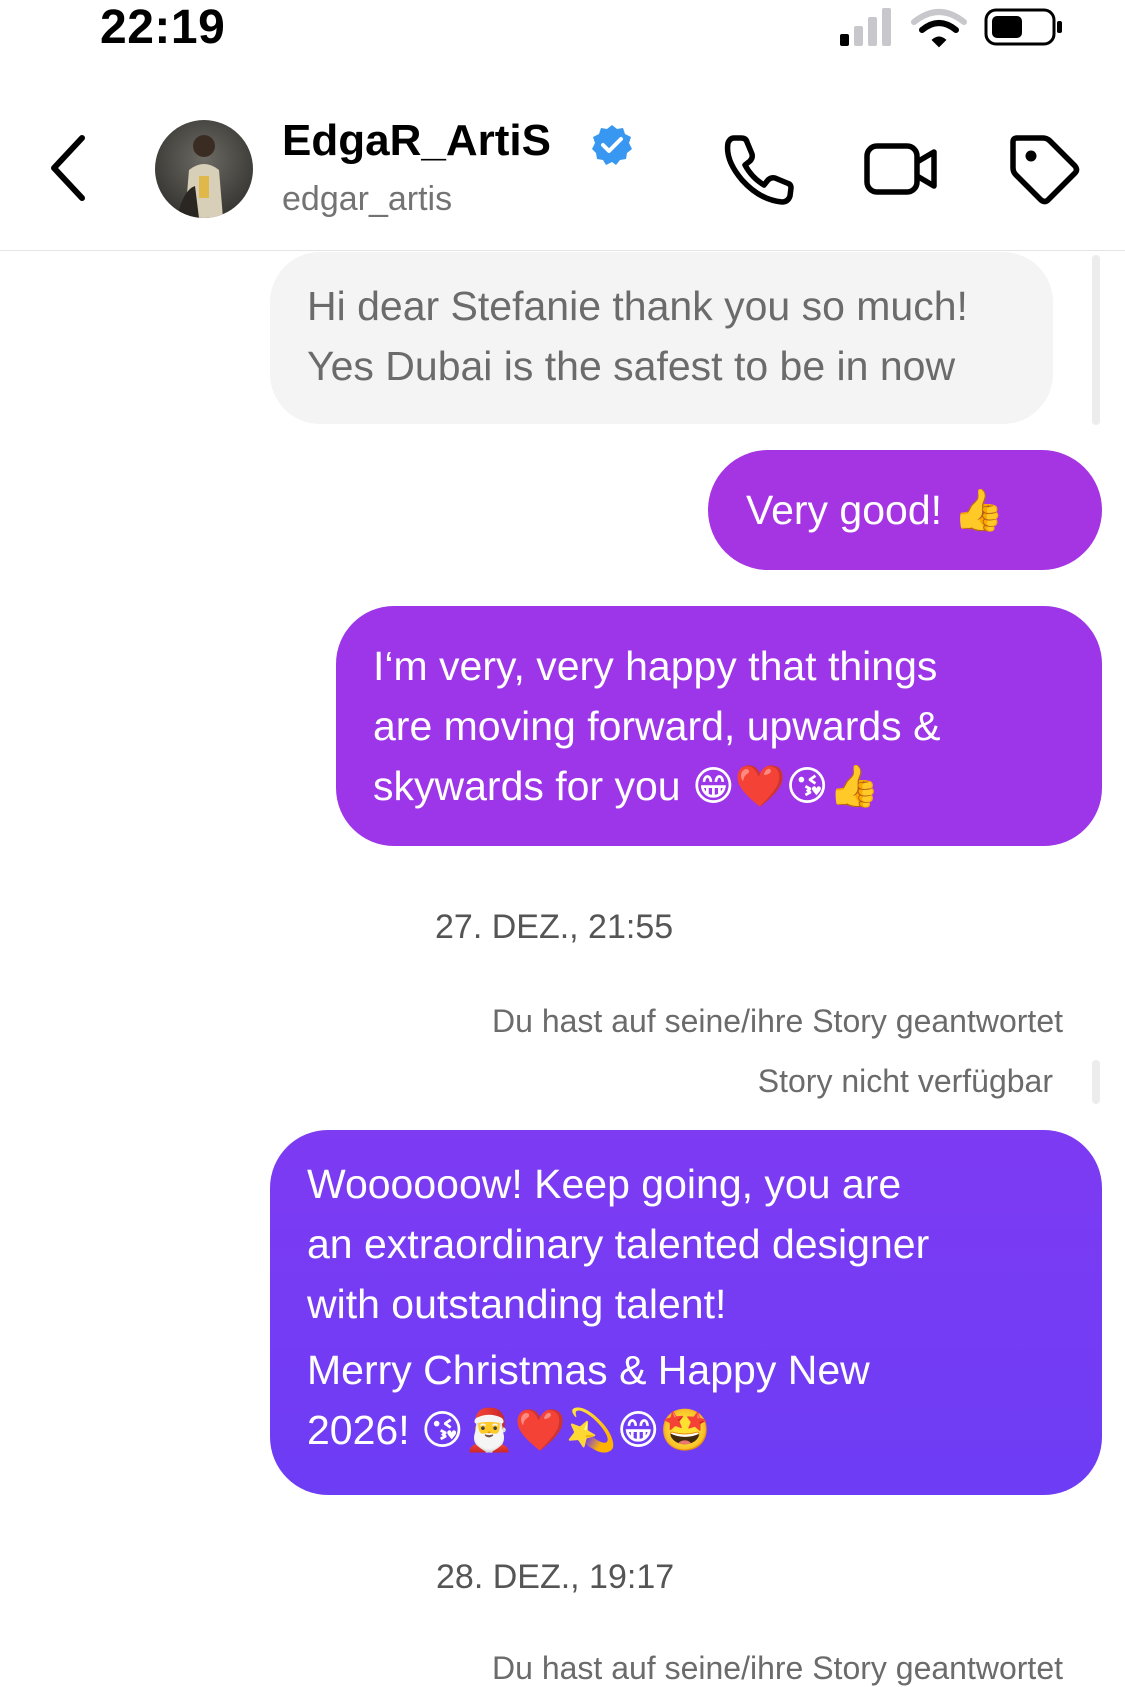 This screenshot has height=1687, width=1125. What do you see at coordinates (588, 1370) in the screenshot?
I see `message-line: Merry Christmas & Happy New` at bounding box center [588, 1370].